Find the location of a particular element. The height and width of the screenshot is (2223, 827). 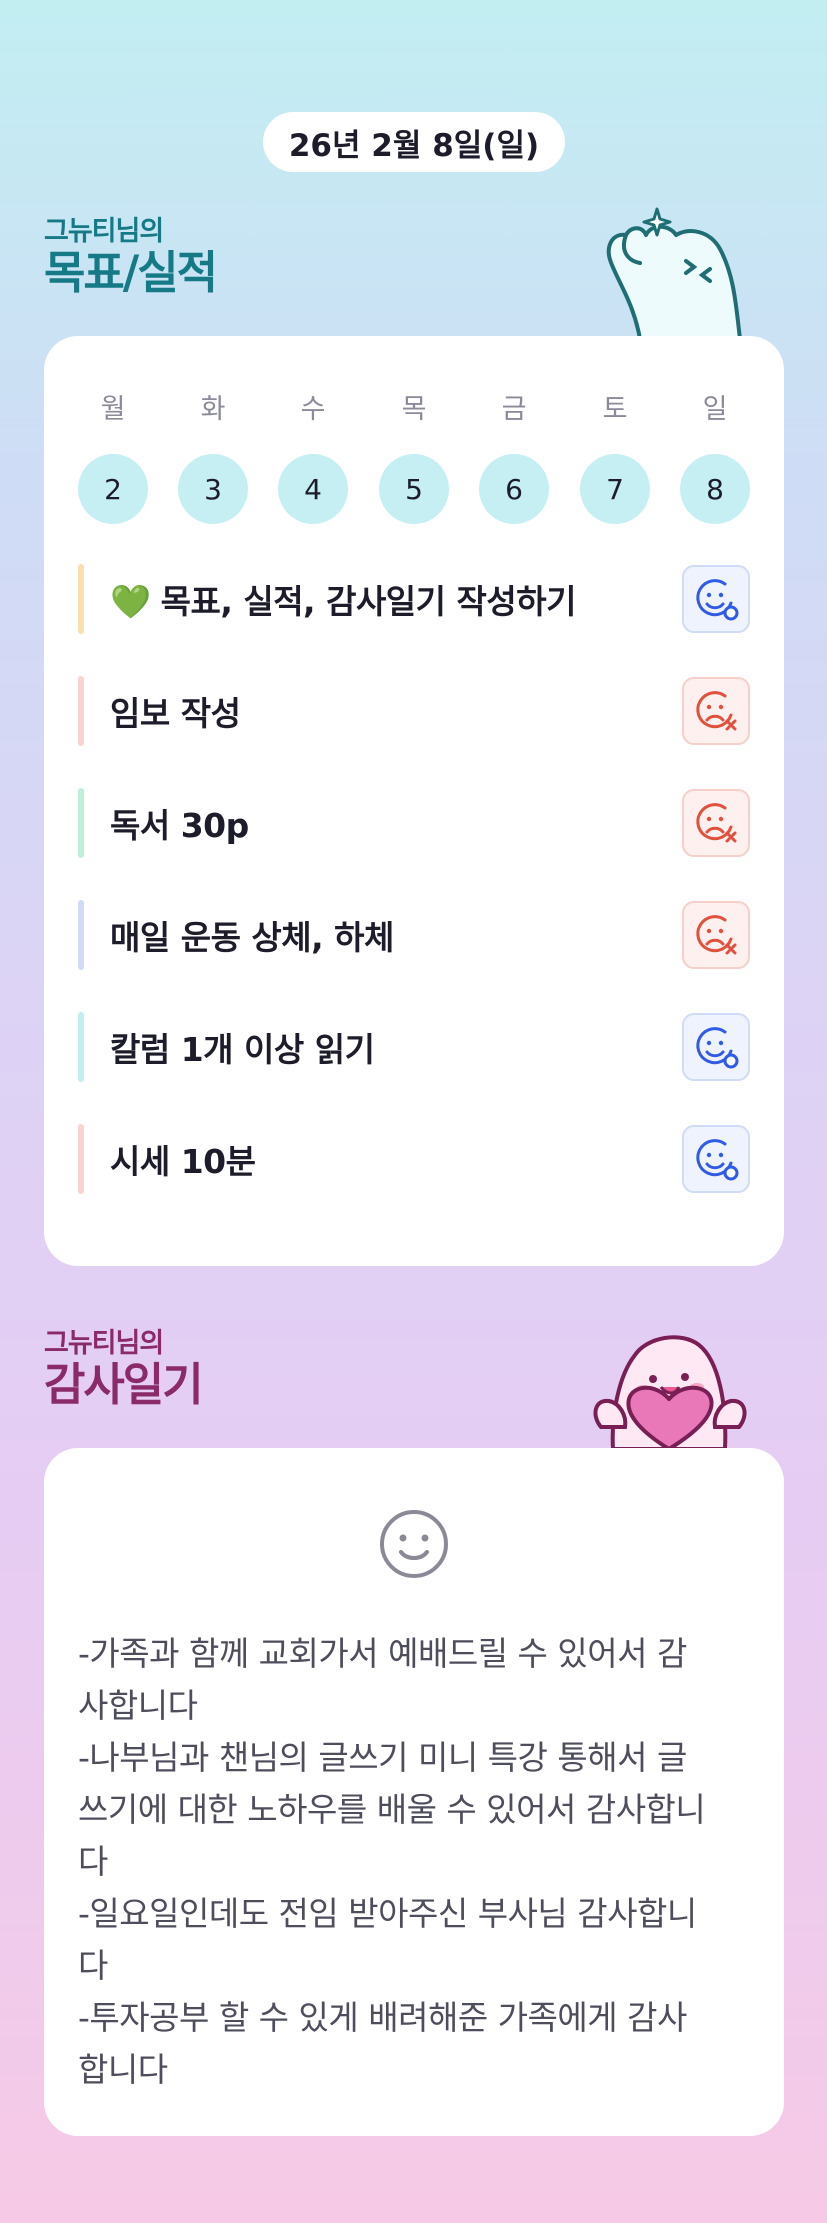

goal-label: 매일 운동 상체, 하체 is located at coordinates (252, 937).